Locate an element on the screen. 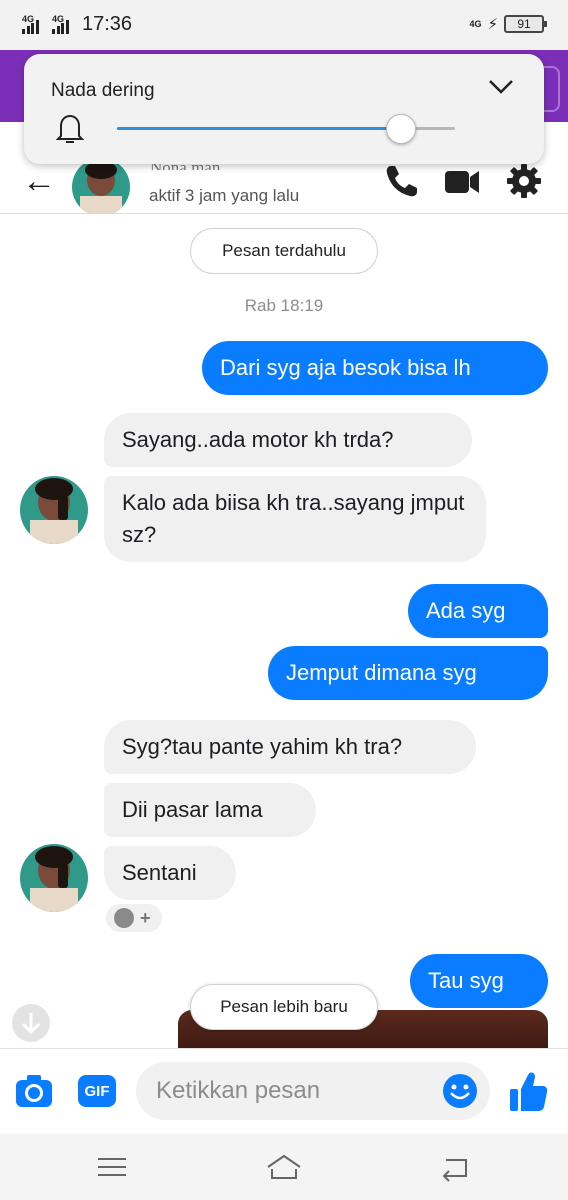  camera-icon is located at coordinates (34, 1091).